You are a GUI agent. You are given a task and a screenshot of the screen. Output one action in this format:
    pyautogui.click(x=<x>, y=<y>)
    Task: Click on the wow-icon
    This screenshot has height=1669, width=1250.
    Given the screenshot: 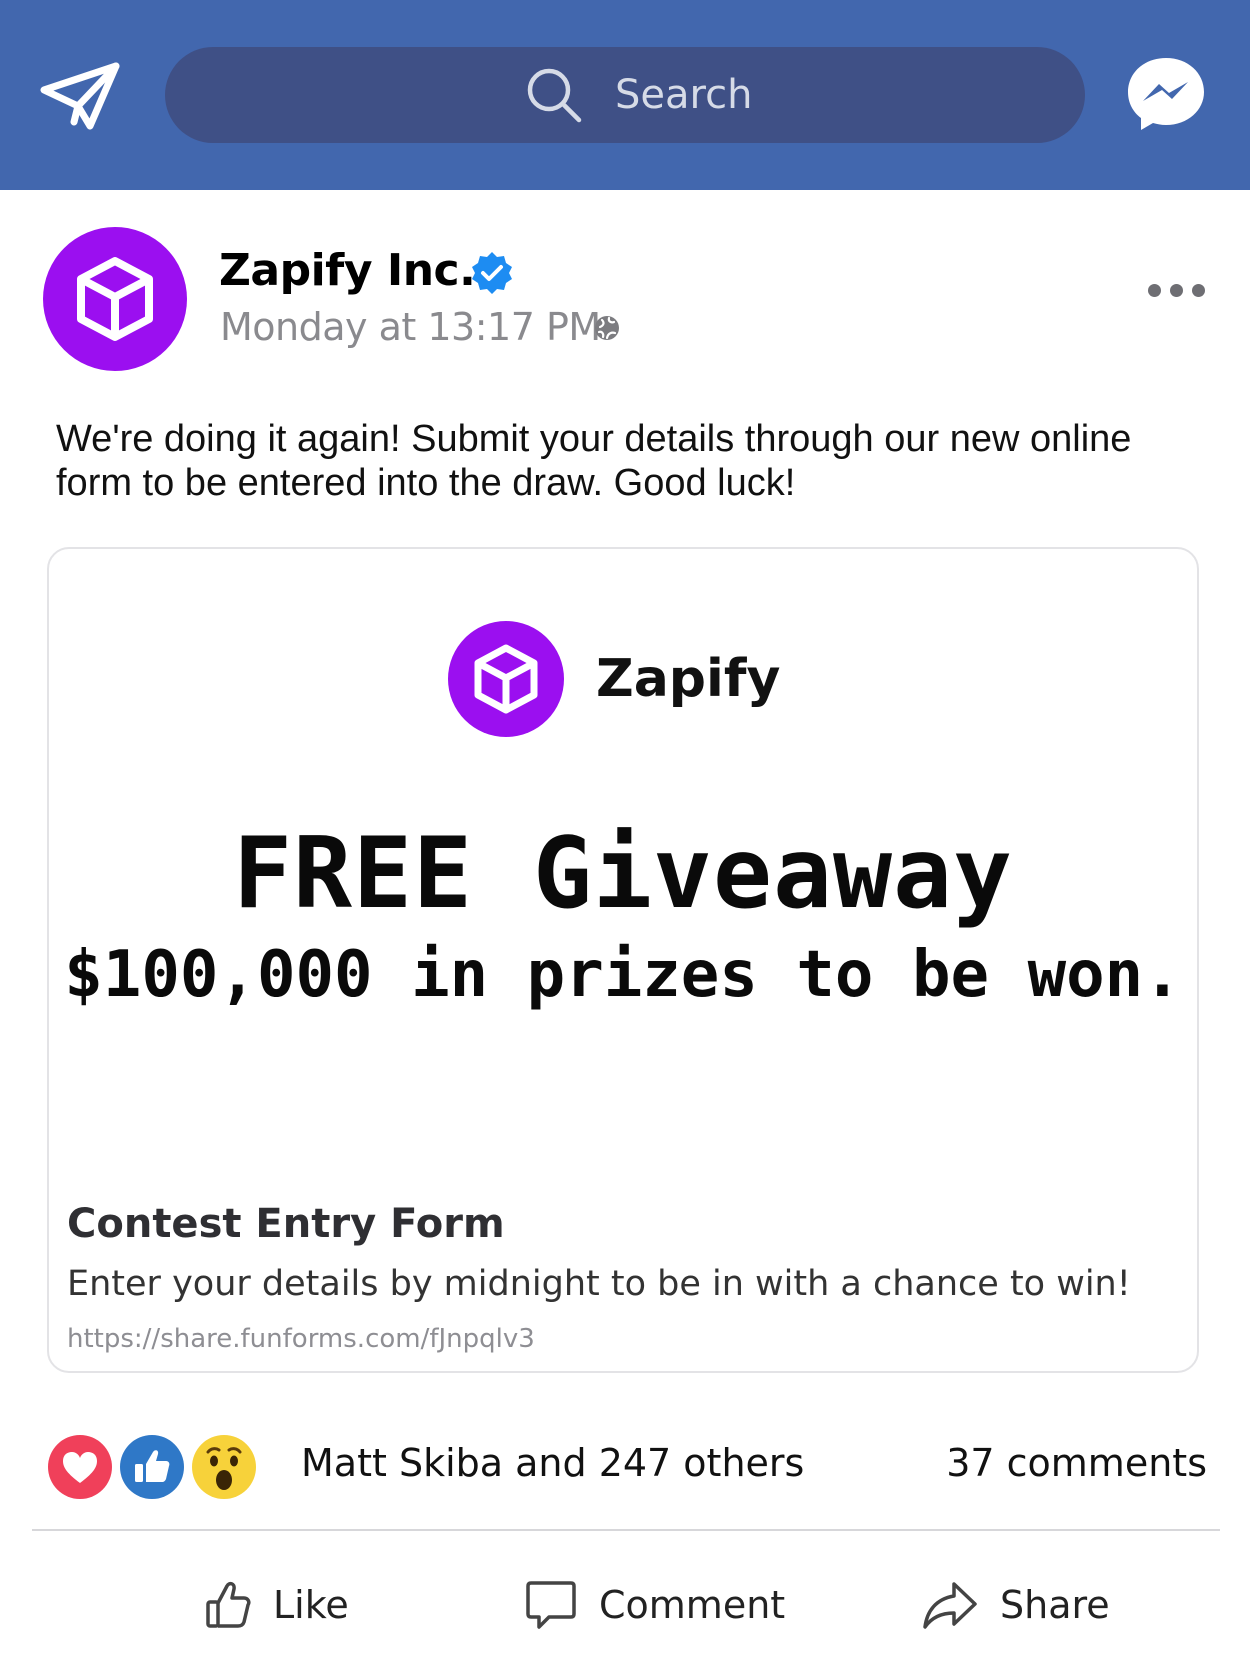 What is the action you would take?
    pyautogui.click(x=224, y=1467)
    